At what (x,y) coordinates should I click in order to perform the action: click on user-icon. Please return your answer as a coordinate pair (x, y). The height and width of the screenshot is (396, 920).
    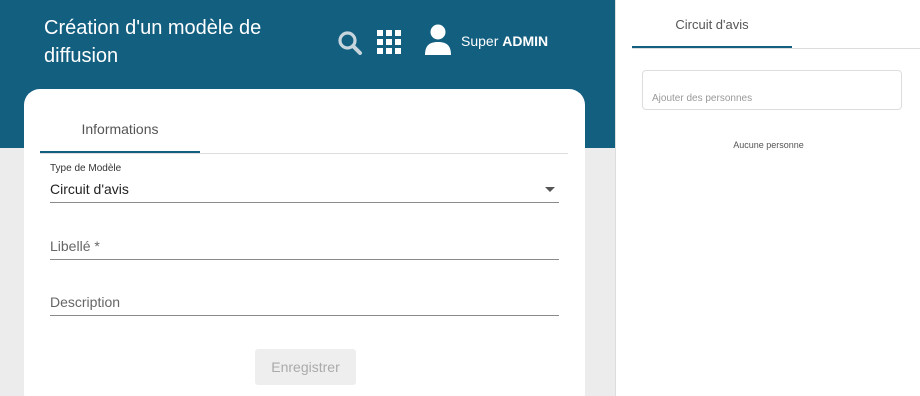
    Looking at the image, I should click on (438, 40).